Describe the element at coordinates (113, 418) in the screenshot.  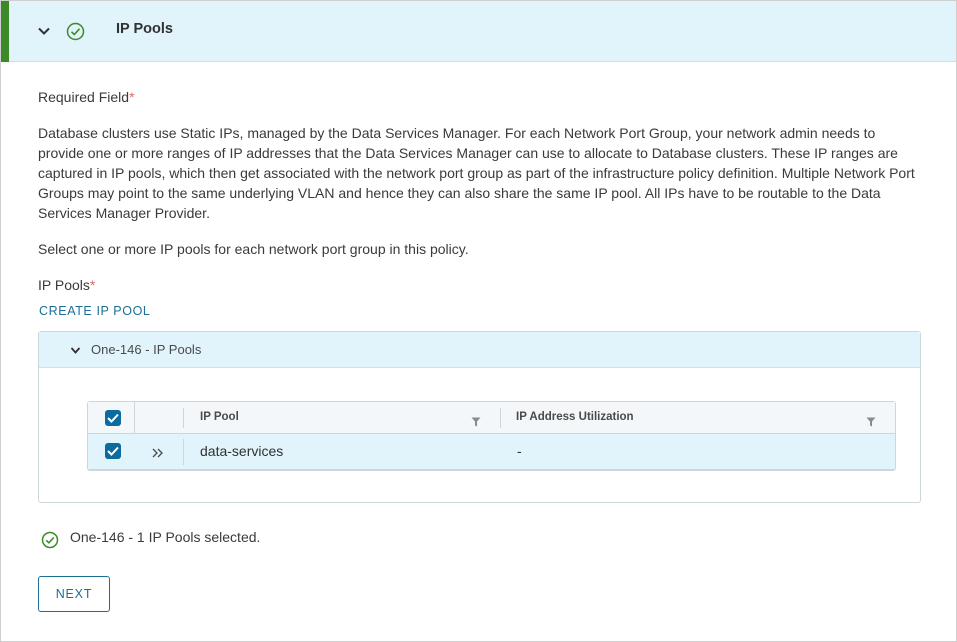
I see `select-all-checkbox` at that location.